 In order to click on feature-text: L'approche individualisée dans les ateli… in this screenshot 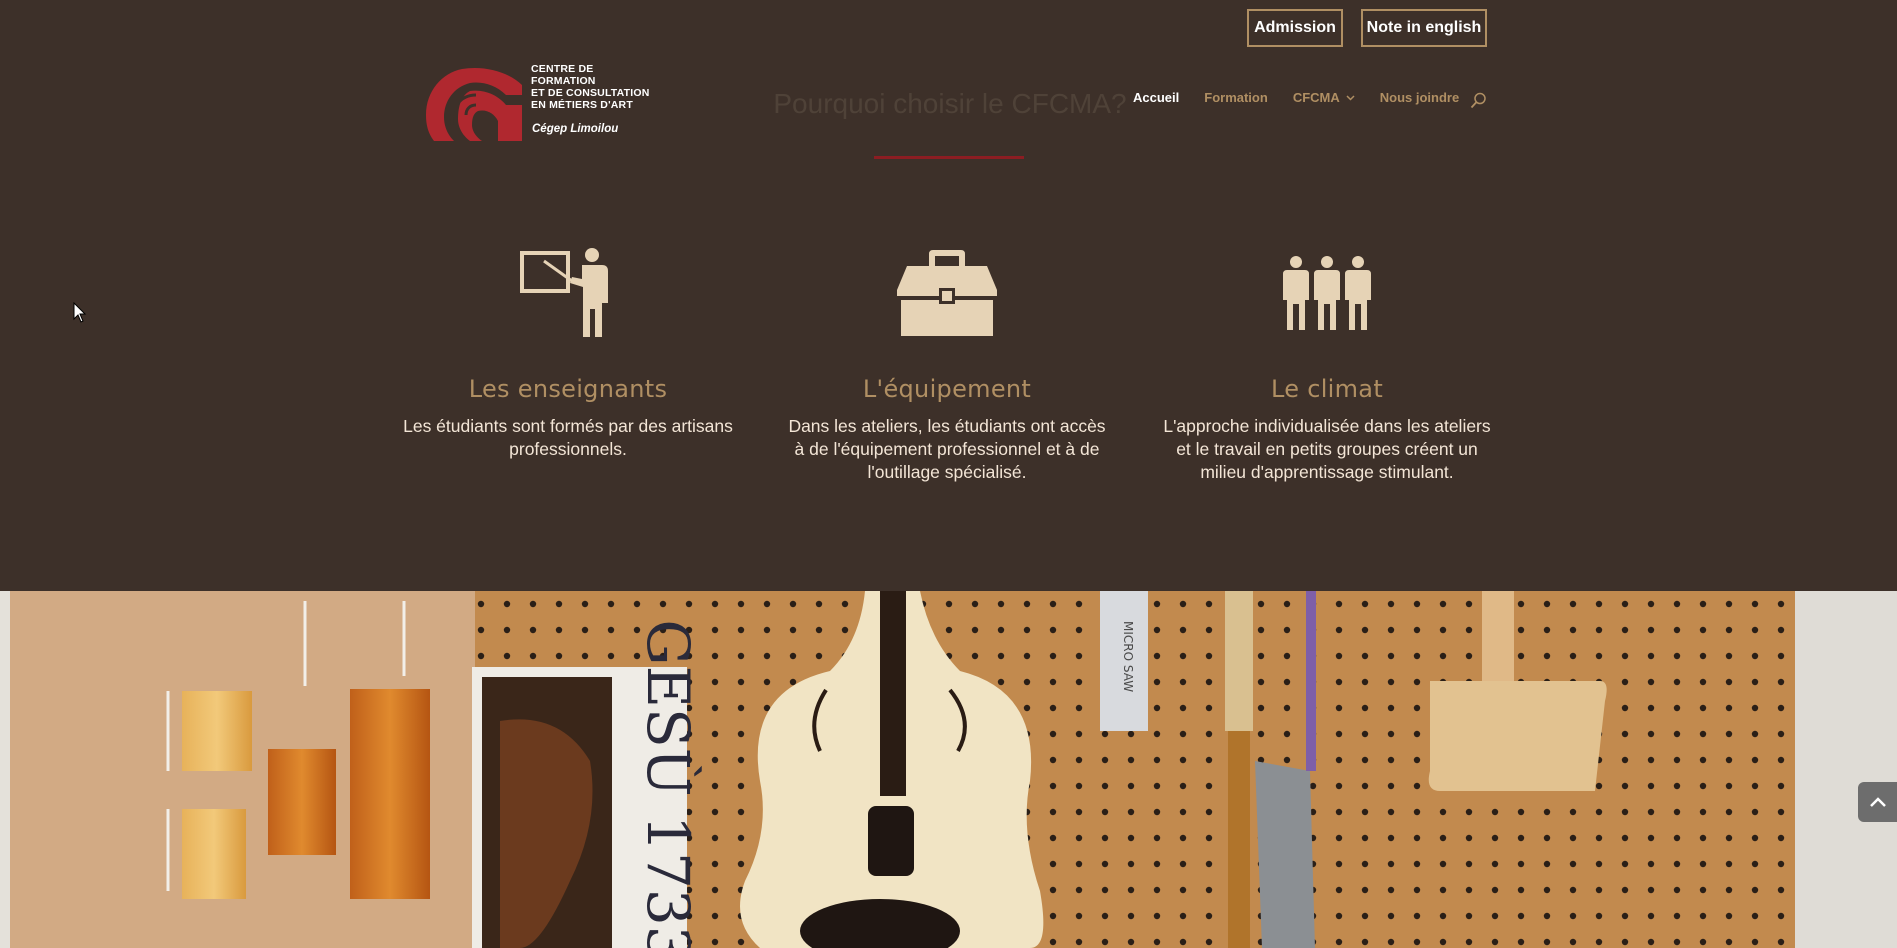, I will do `click(1327, 449)`.